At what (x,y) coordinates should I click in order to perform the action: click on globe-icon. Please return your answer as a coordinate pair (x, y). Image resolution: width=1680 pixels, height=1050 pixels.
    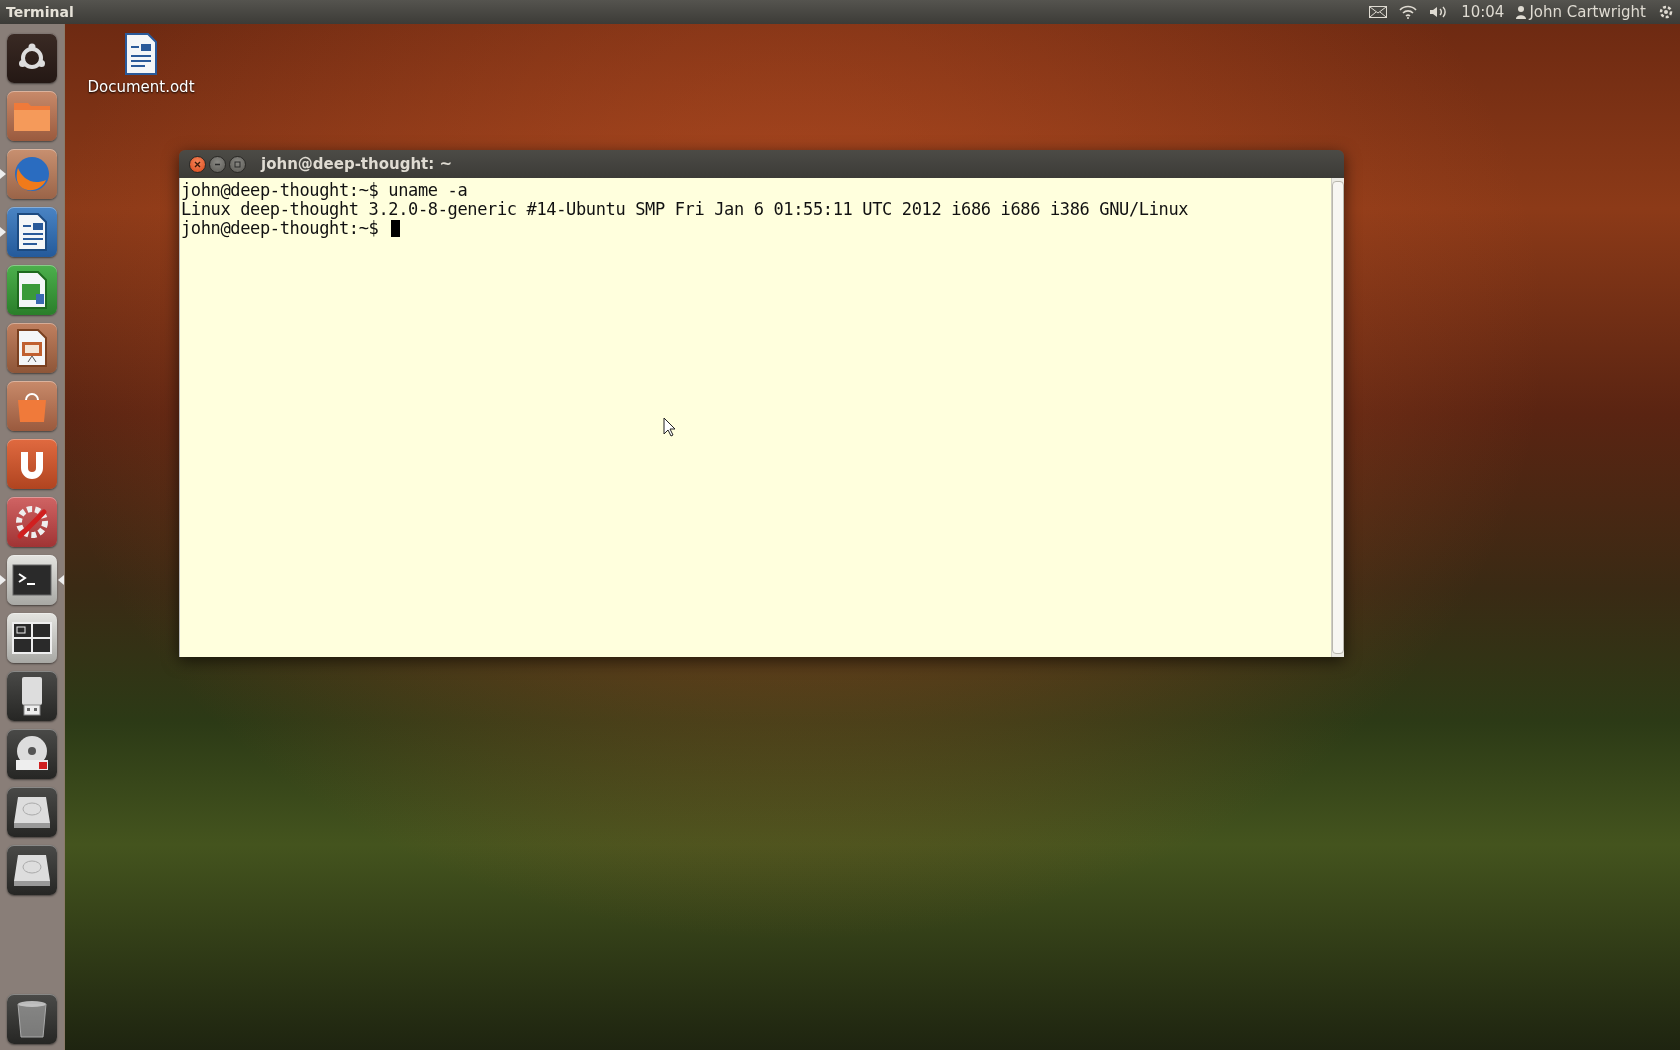
    Looking at the image, I should click on (32, 174).